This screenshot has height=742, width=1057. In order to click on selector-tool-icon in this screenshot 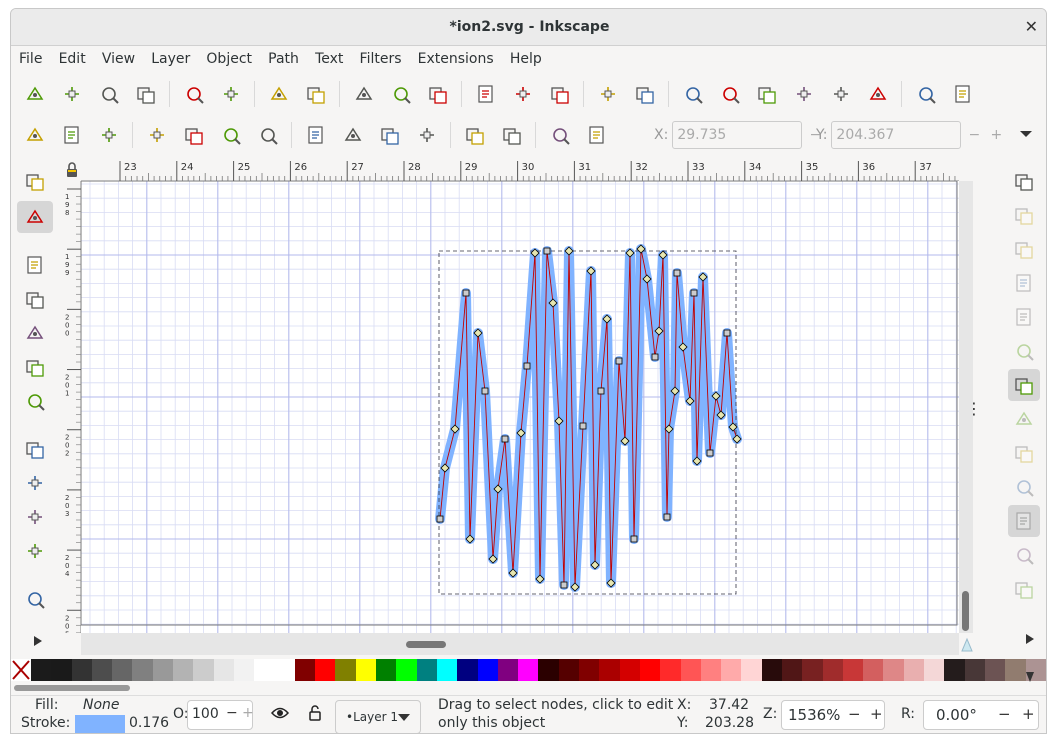, I will do `click(35, 181)`.